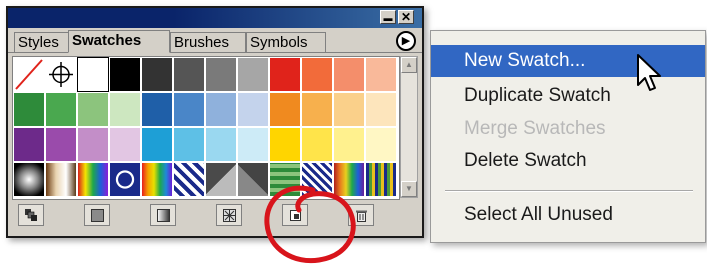 The height and width of the screenshot is (270, 707). What do you see at coordinates (409, 127) in the screenshot?
I see `swatch-scrollbar: ▲ ▼` at bounding box center [409, 127].